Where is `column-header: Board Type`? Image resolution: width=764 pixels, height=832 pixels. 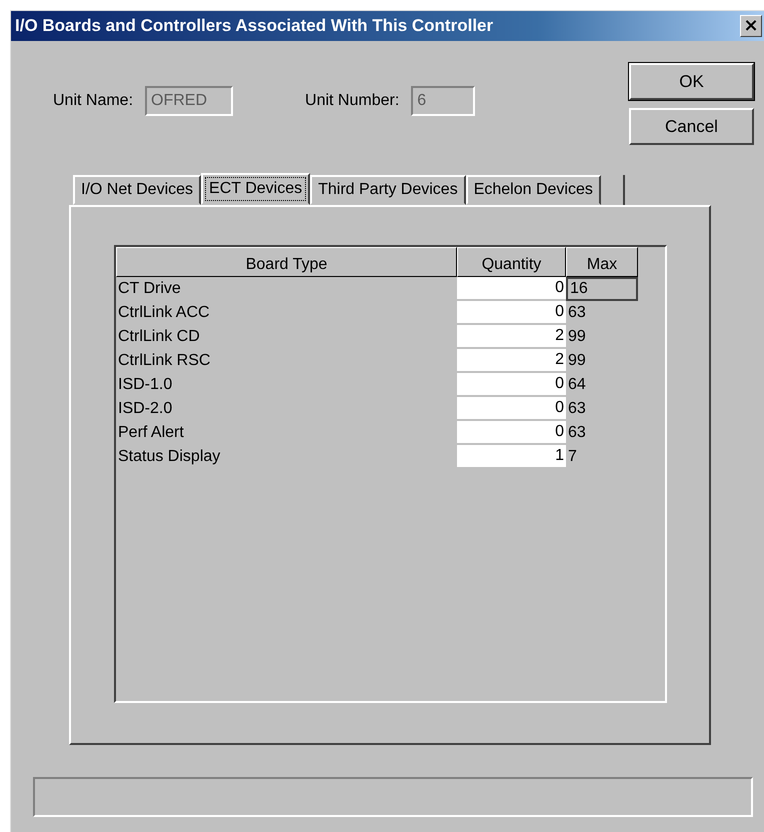
column-header: Board Type is located at coordinates (286, 262).